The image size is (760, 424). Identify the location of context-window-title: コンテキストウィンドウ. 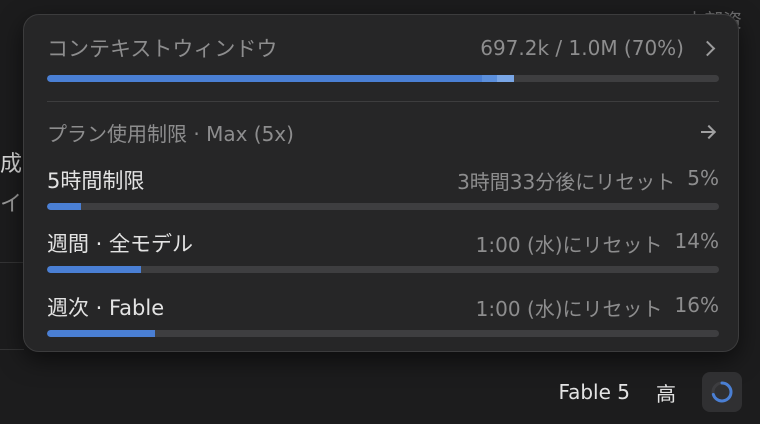
(162, 49).